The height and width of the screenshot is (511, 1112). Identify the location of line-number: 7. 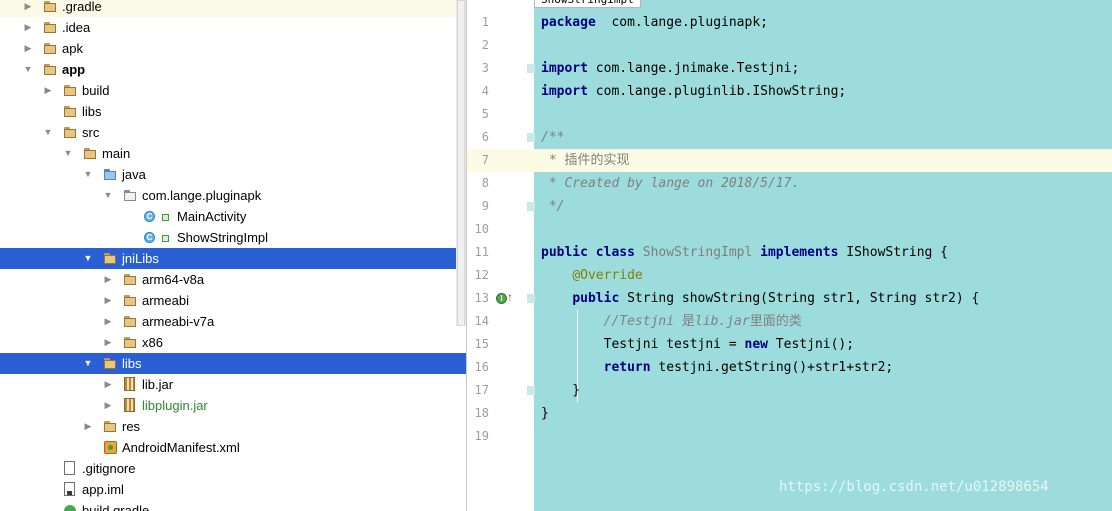
(485, 160).